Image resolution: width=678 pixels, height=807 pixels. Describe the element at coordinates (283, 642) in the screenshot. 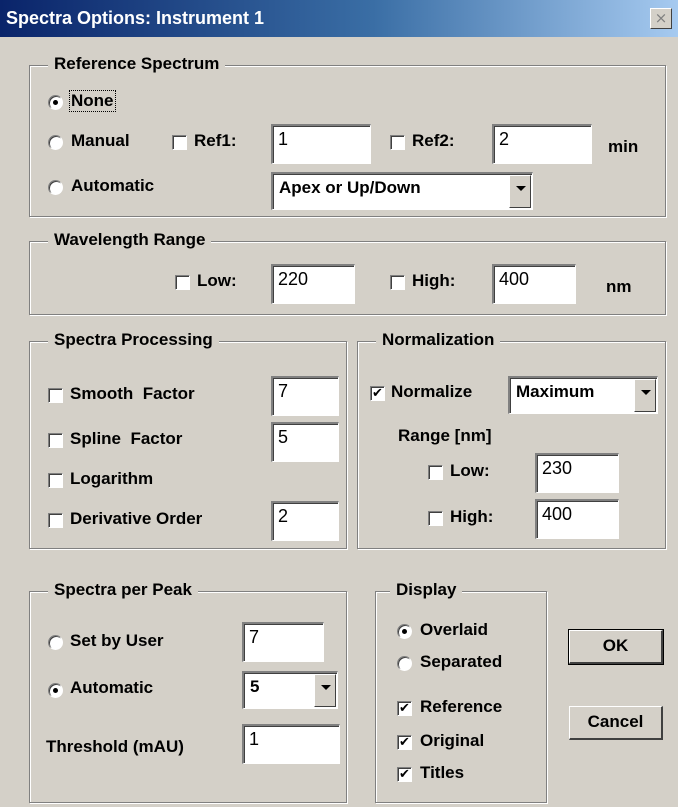

I see `set-by-user-input: 7` at that location.